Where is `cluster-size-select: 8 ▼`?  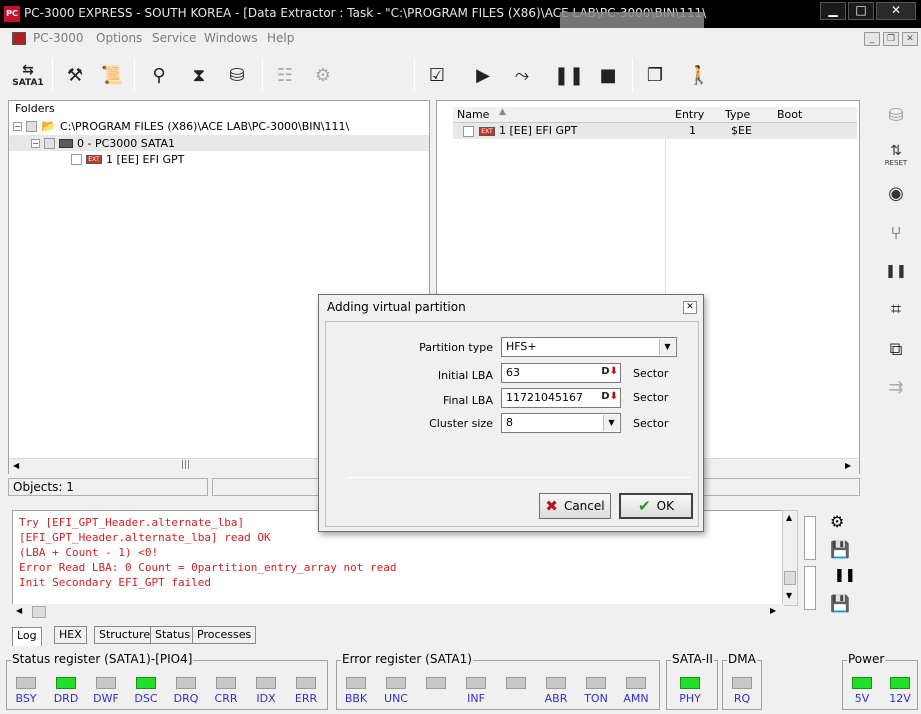
cluster-size-select: 8 ▼ is located at coordinates (561, 423).